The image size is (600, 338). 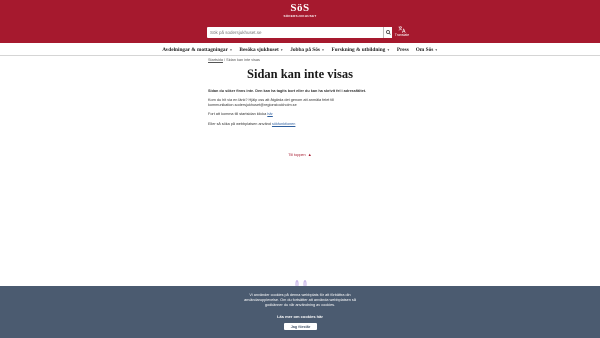 I want to click on nav-item-forskning: Forskning & utbildning ▼, so click(x=360, y=50).